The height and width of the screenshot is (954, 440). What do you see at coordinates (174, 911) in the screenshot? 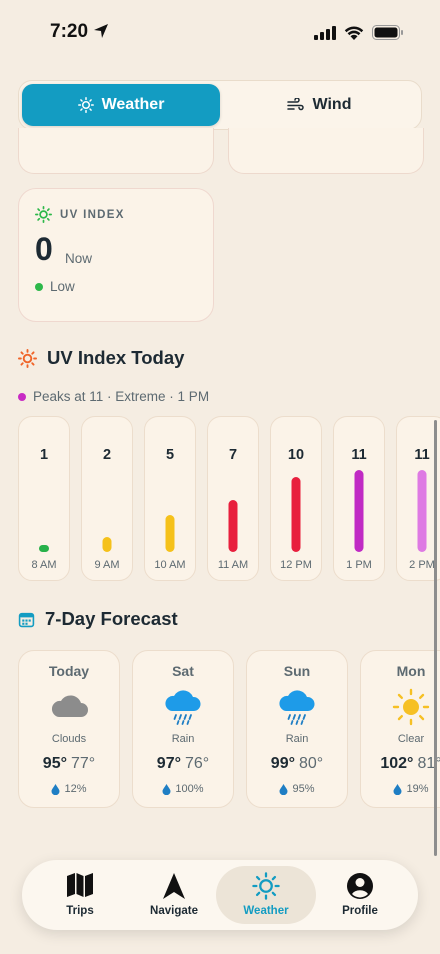
I see `tab-navigate-label: Navigate` at bounding box center [174, 911].